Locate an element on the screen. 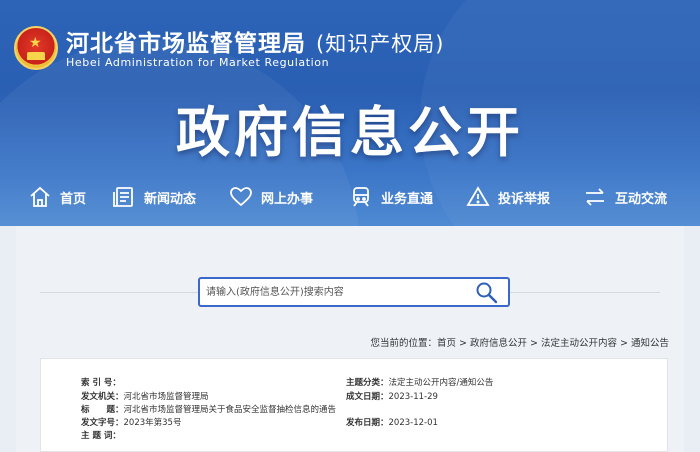  subject-row: 主 题 词： is located at coordinates (101, 435).